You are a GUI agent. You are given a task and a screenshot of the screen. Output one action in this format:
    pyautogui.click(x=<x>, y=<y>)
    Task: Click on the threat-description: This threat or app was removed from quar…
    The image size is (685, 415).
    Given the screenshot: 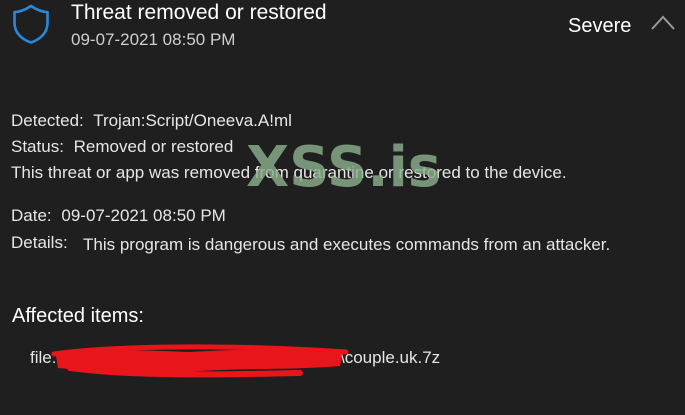 What is the action you would take?
    pyautogui.click(x=289, y=172)
    